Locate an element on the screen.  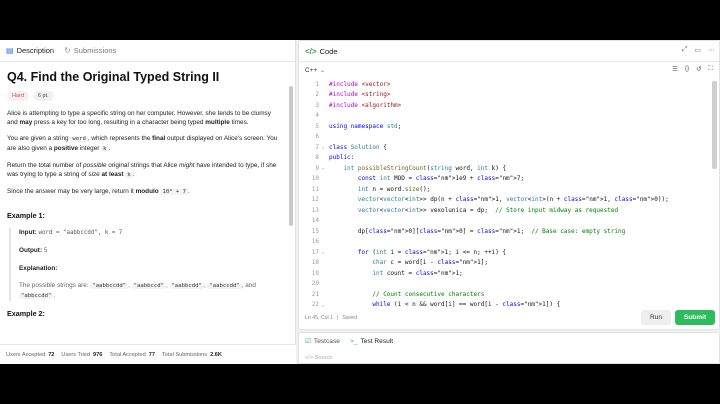
tab-description: ▤ Description is located at coordinates (30, 50).